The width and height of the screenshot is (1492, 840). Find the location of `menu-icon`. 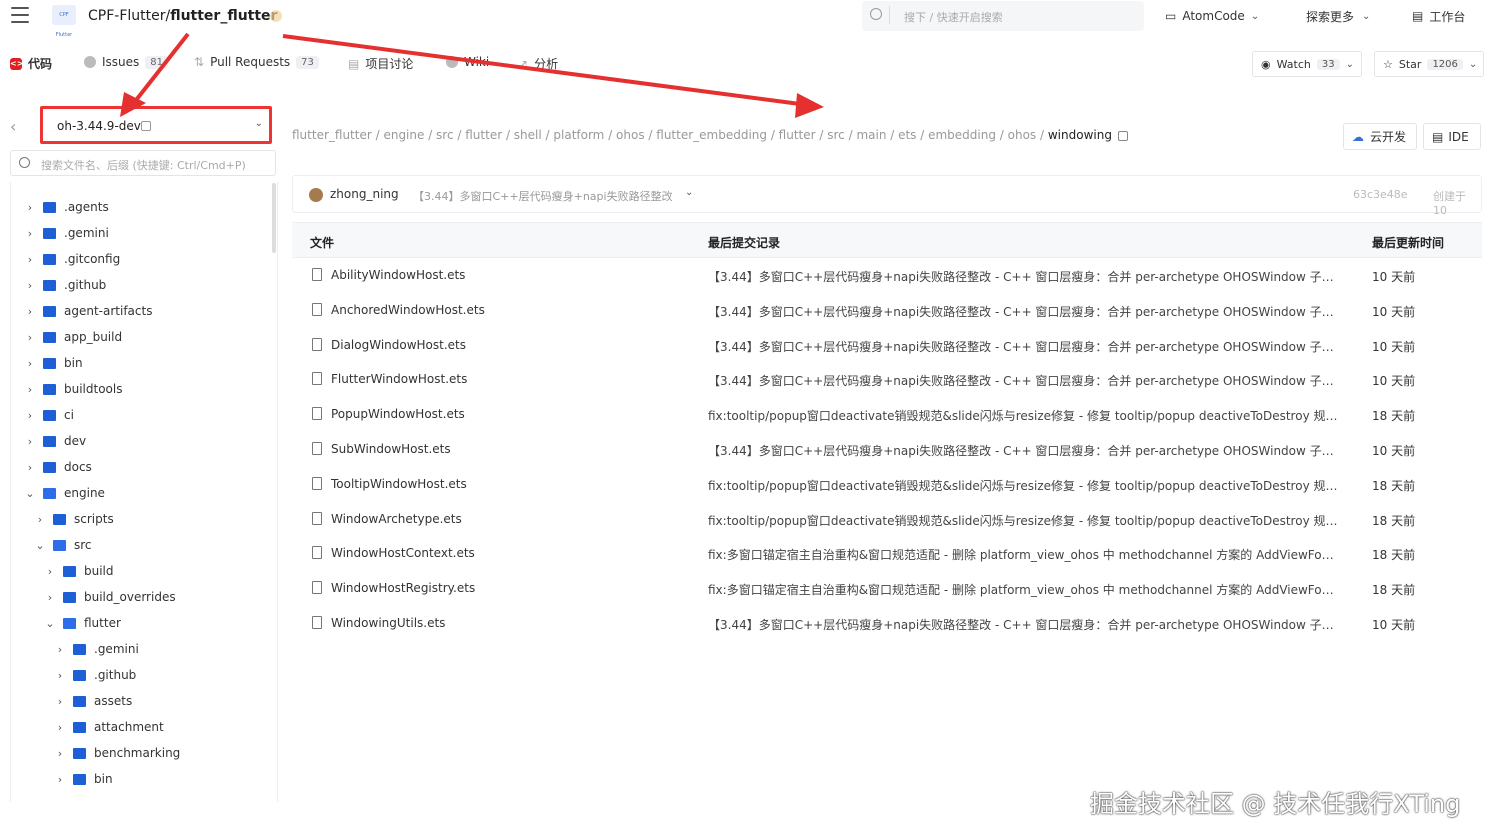

menu-icon is located at coordinates (20, 15).